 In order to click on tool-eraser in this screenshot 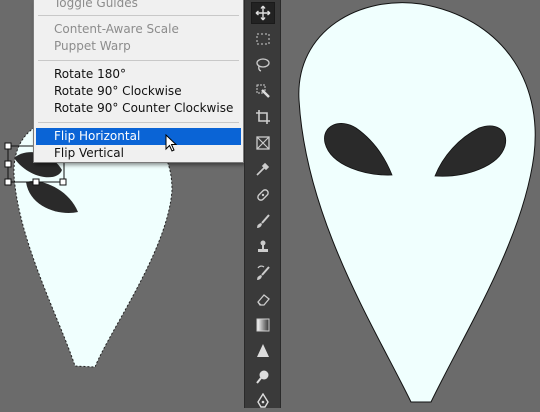, I will do `click(263, 299)`.